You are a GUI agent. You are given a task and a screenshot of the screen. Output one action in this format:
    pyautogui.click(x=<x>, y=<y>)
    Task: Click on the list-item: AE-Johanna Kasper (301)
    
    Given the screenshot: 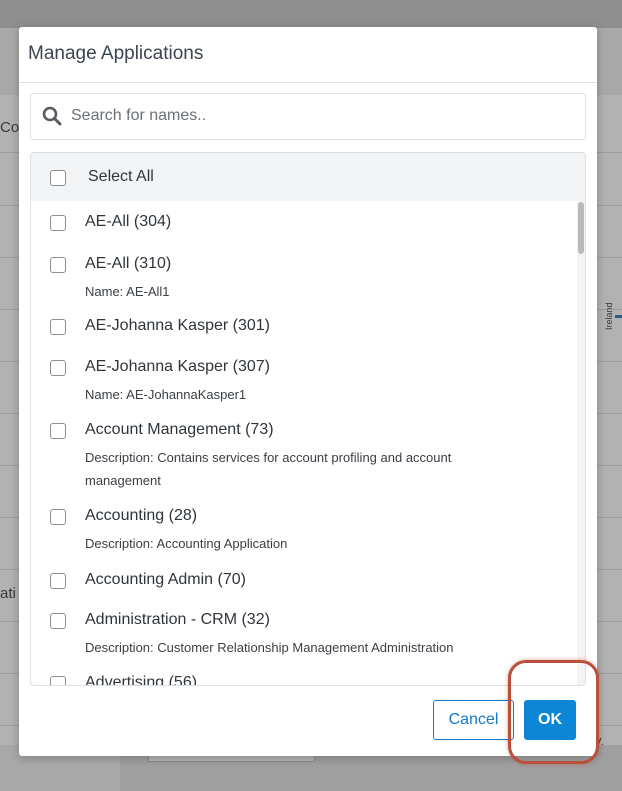 What is the action you would take?
    pyautogui.click(x=304, y=325)
    